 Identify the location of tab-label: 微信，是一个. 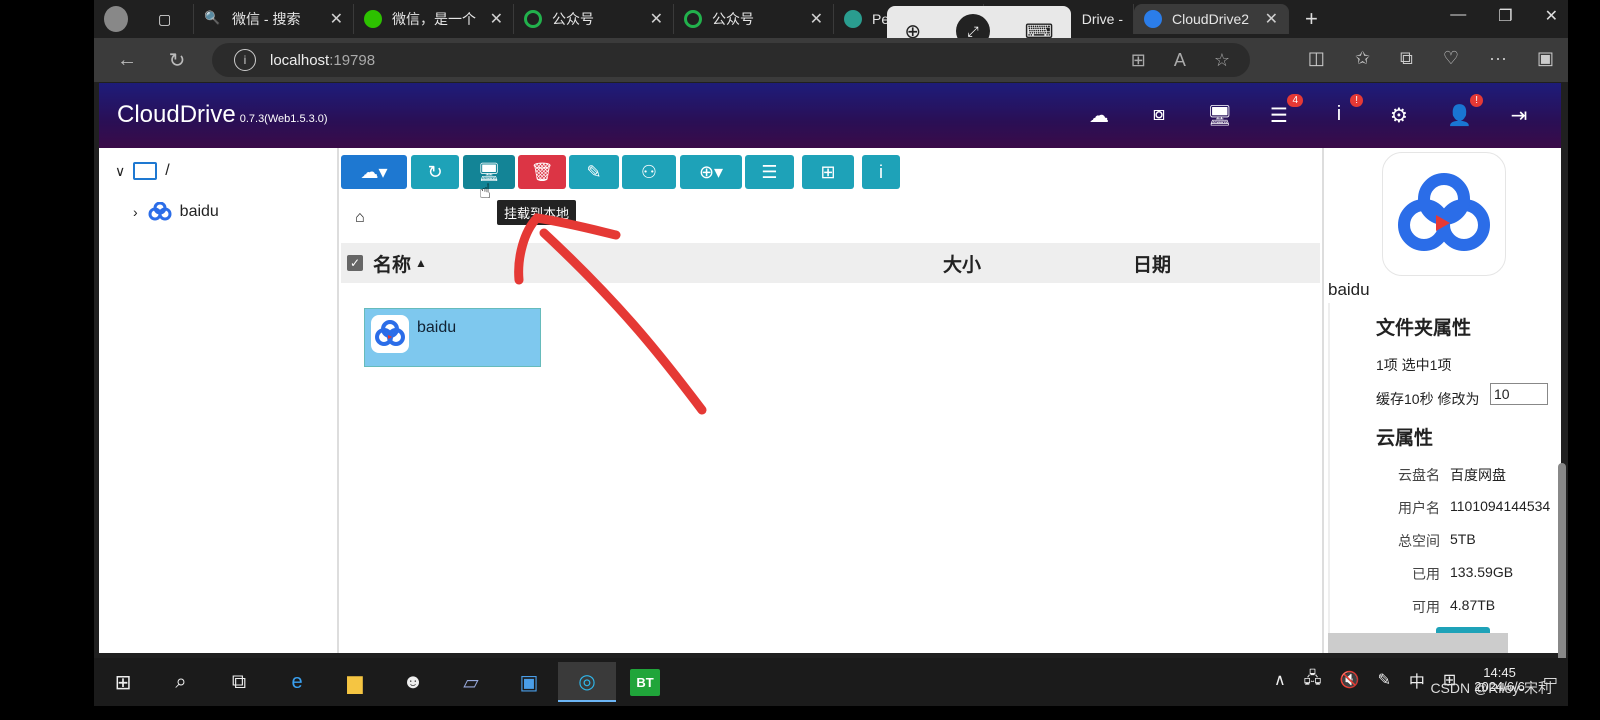
(434, 19).